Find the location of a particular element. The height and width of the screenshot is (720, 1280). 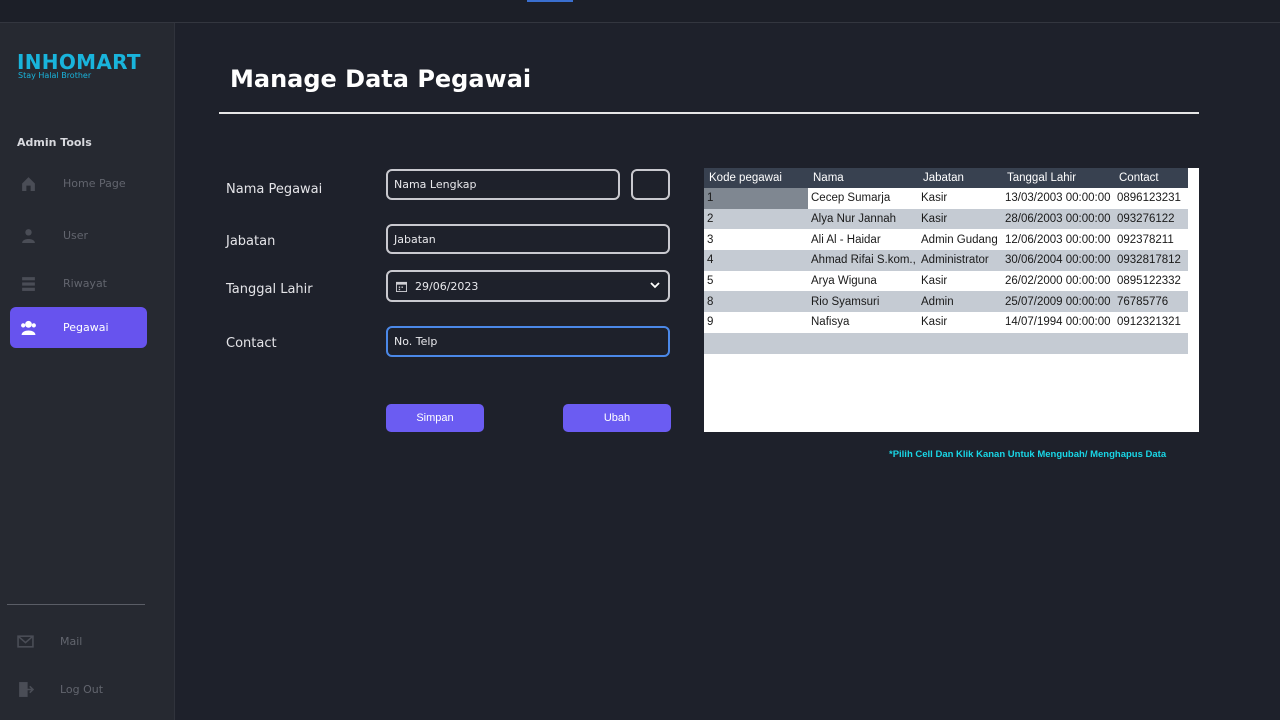

column-header: Jabatan is located at coordinates (960, 178).